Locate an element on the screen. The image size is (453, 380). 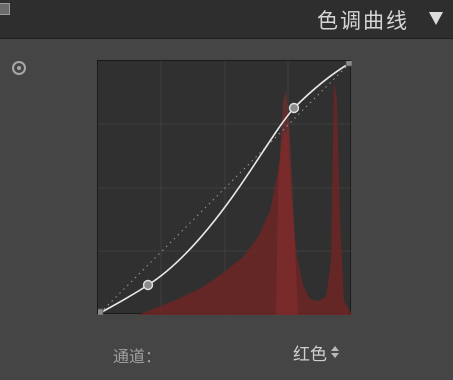
channel-selector: 红色 is located at coordinates (316, 352).